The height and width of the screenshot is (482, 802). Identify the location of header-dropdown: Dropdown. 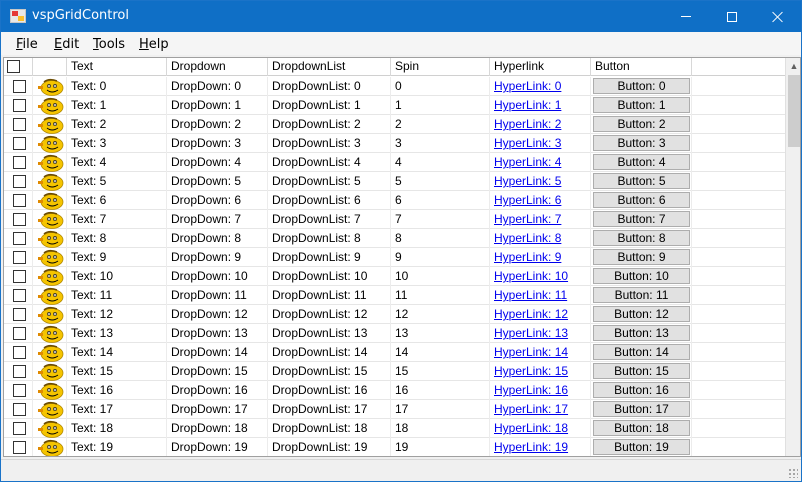
(217, 67).